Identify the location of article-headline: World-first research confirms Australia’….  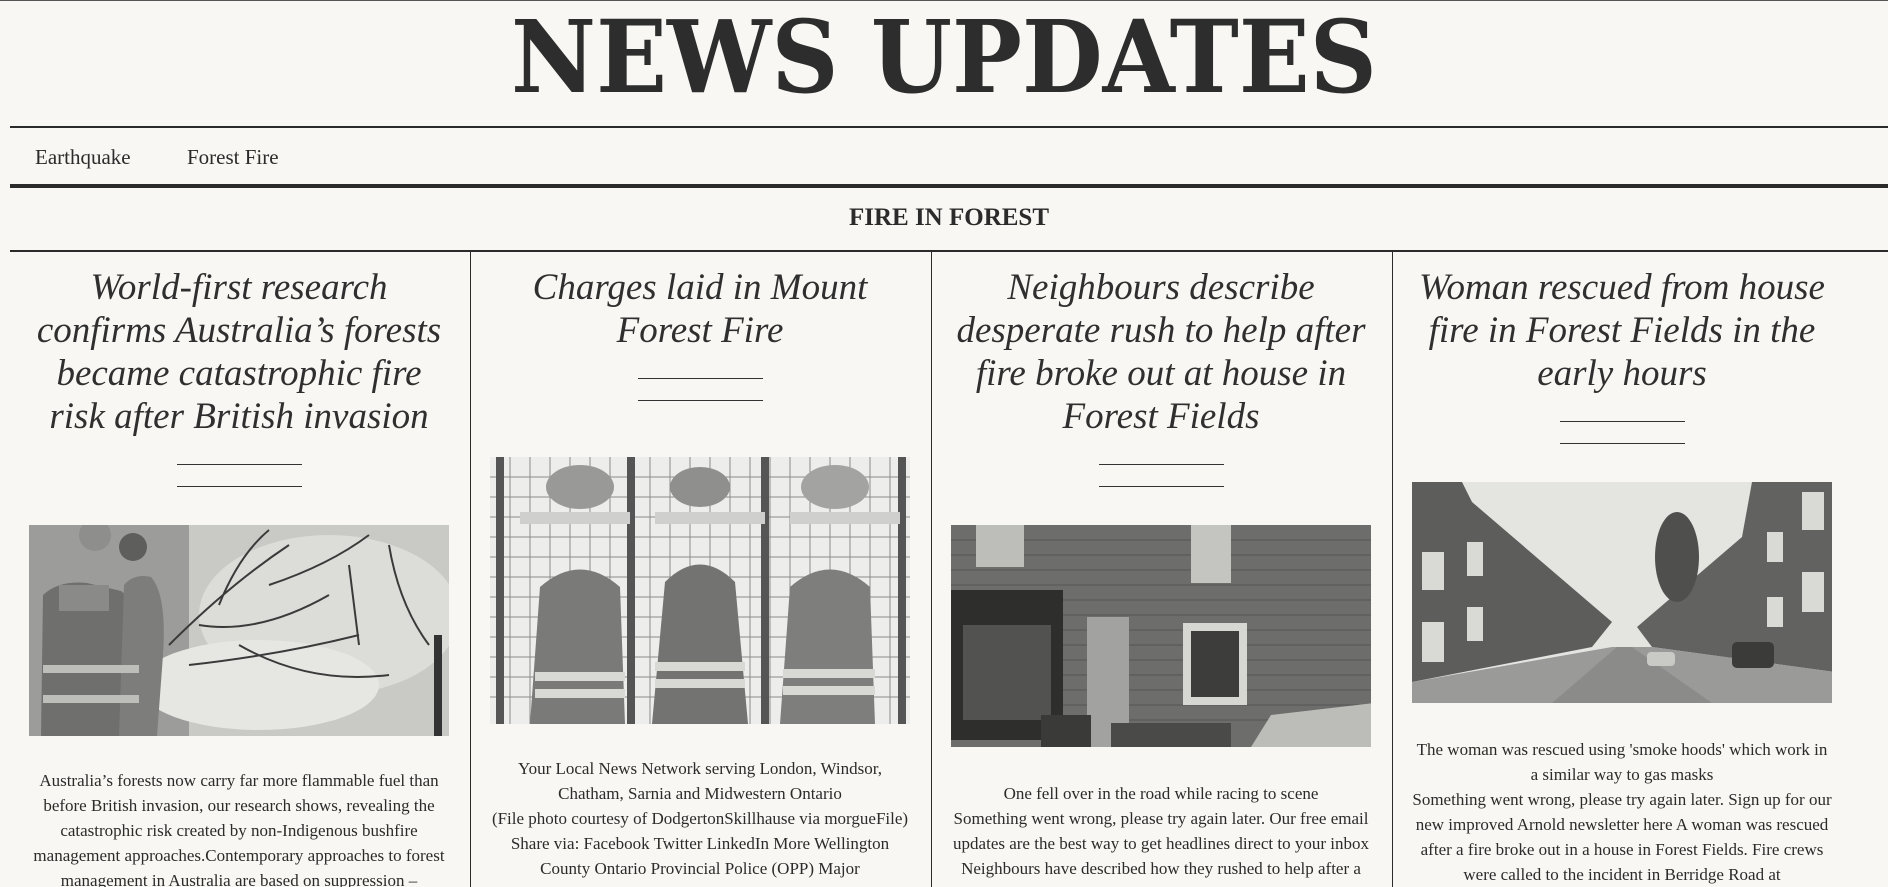
(239, 352).